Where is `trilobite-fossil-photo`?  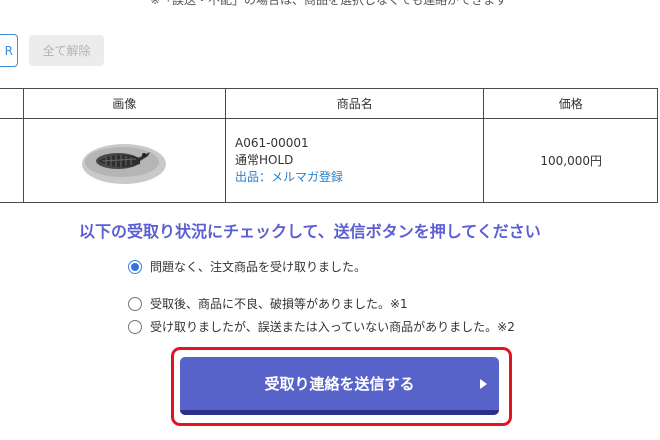 trilobite-fossil-photo is located at coordinates (124, 164).